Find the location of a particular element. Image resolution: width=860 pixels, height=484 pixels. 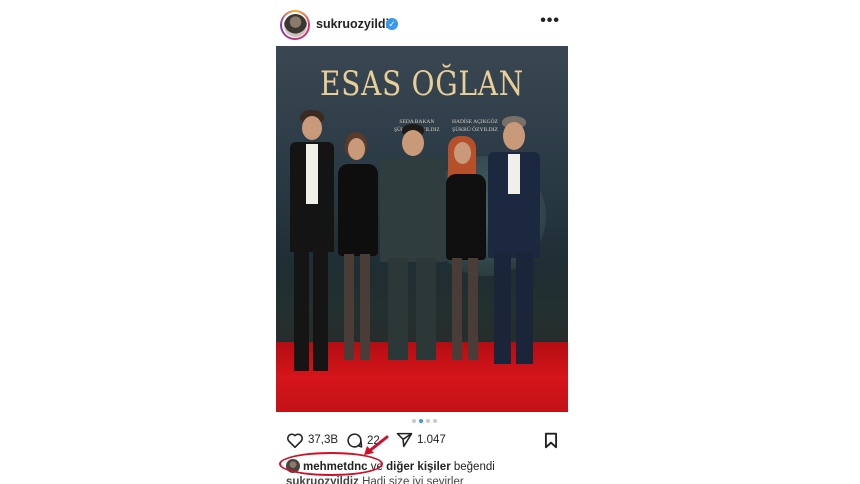

heart-icon is located at coordinates (295, 440).